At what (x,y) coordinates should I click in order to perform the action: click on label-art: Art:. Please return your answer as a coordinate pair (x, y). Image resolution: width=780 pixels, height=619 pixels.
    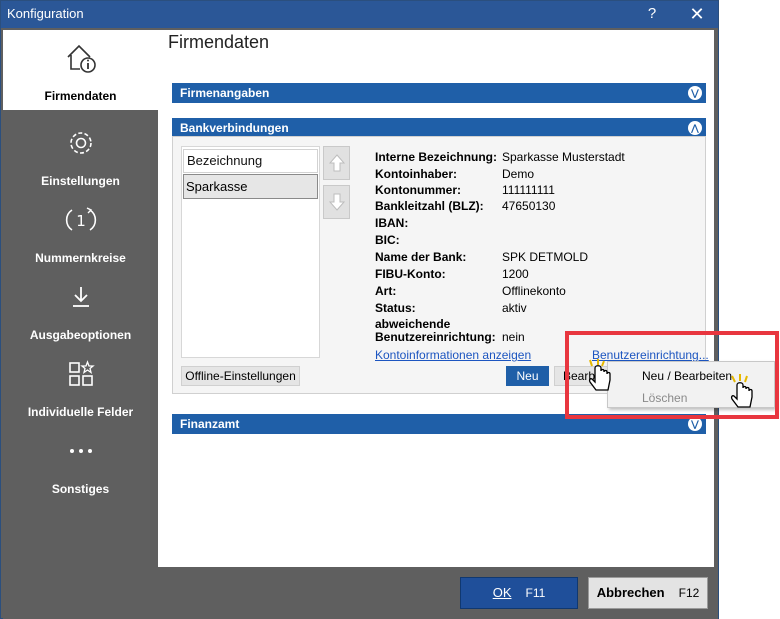
    Looking at the image, I should click on (386, 291).